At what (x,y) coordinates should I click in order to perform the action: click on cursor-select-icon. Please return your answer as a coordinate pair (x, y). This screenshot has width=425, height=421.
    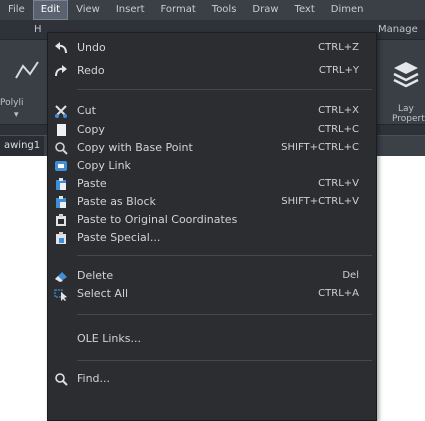
    Looking at the image, I should click on (60, 295).